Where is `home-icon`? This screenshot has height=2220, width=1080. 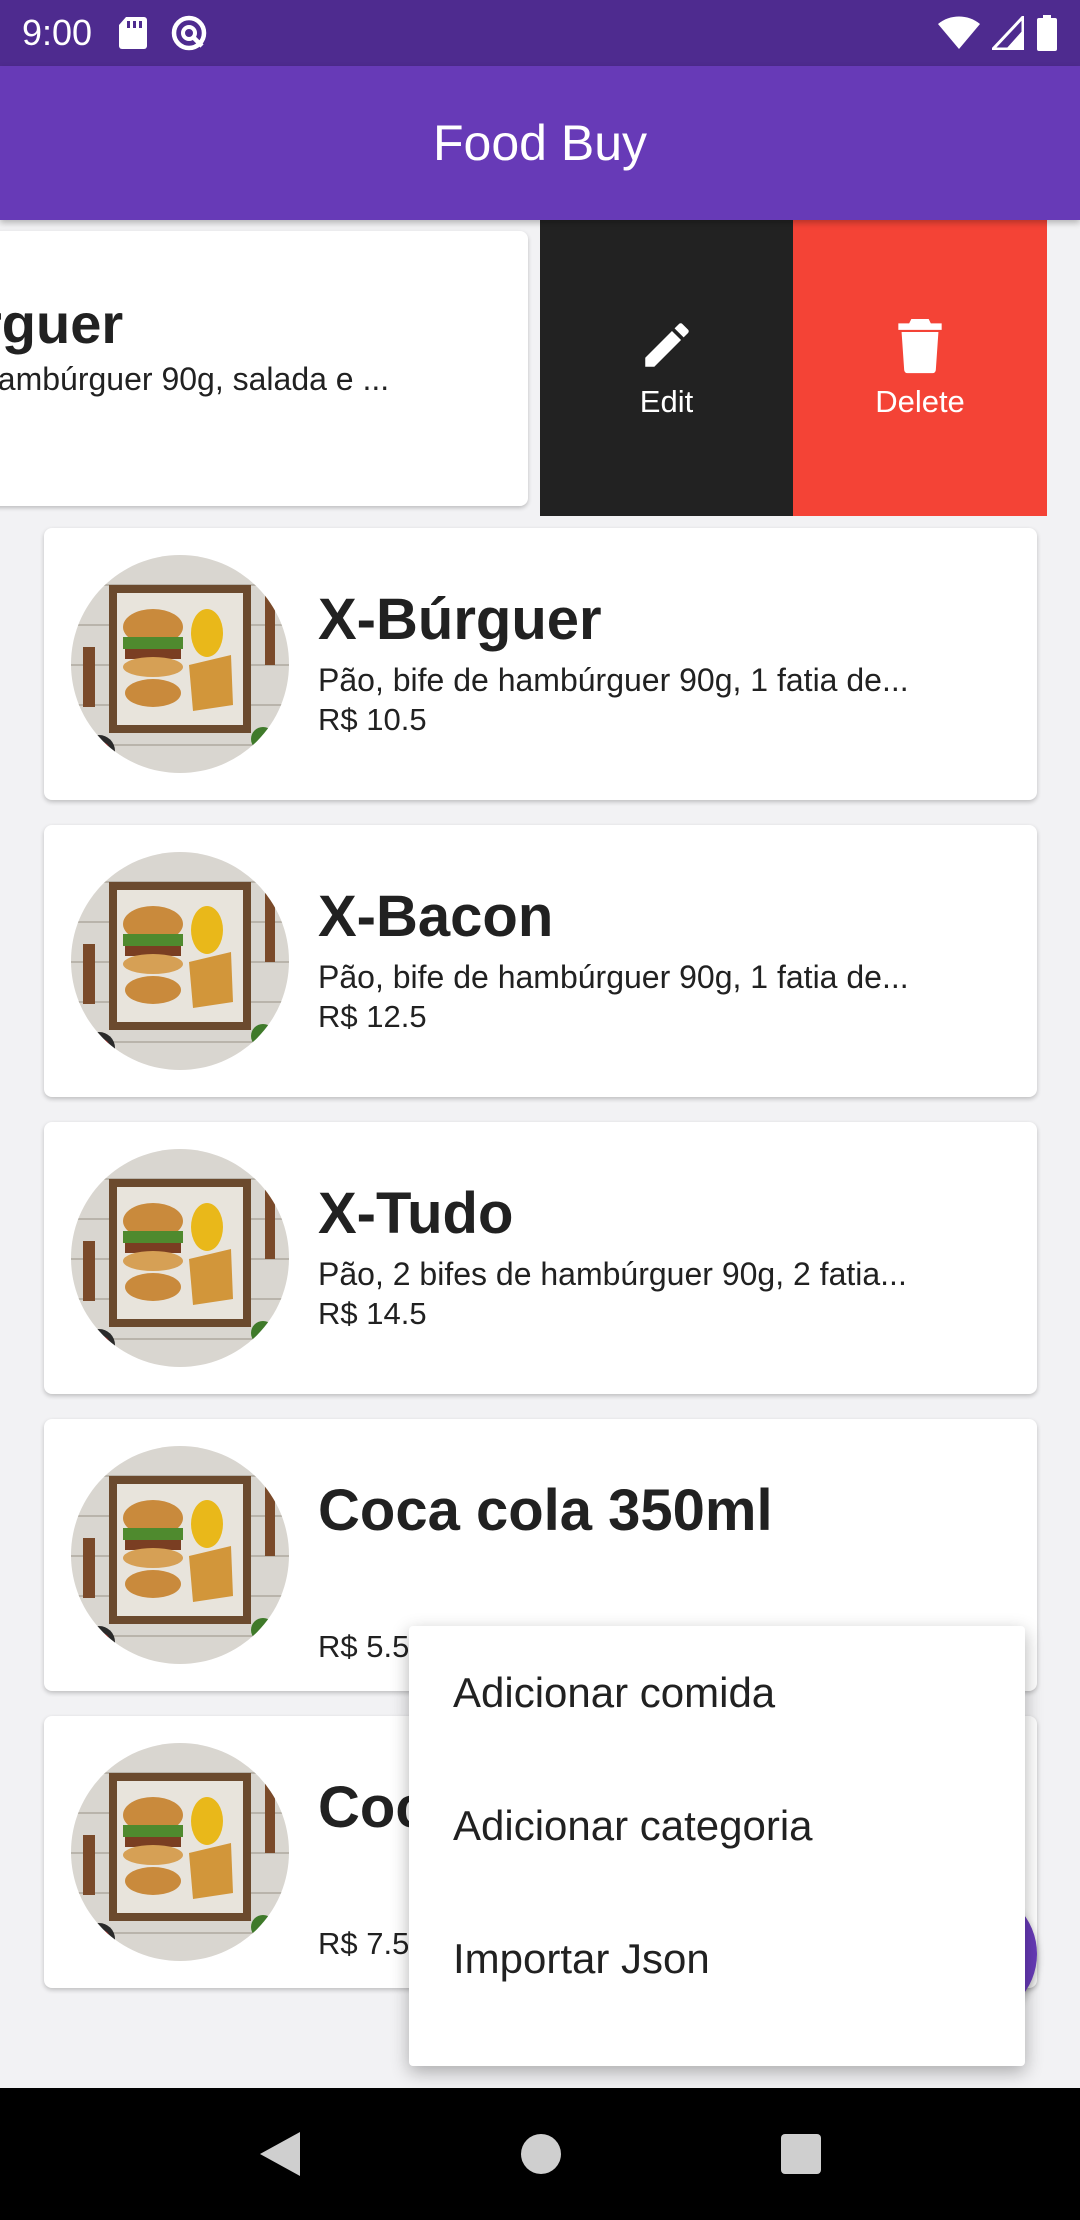 home-icon is located at coordinates (541, 2154).